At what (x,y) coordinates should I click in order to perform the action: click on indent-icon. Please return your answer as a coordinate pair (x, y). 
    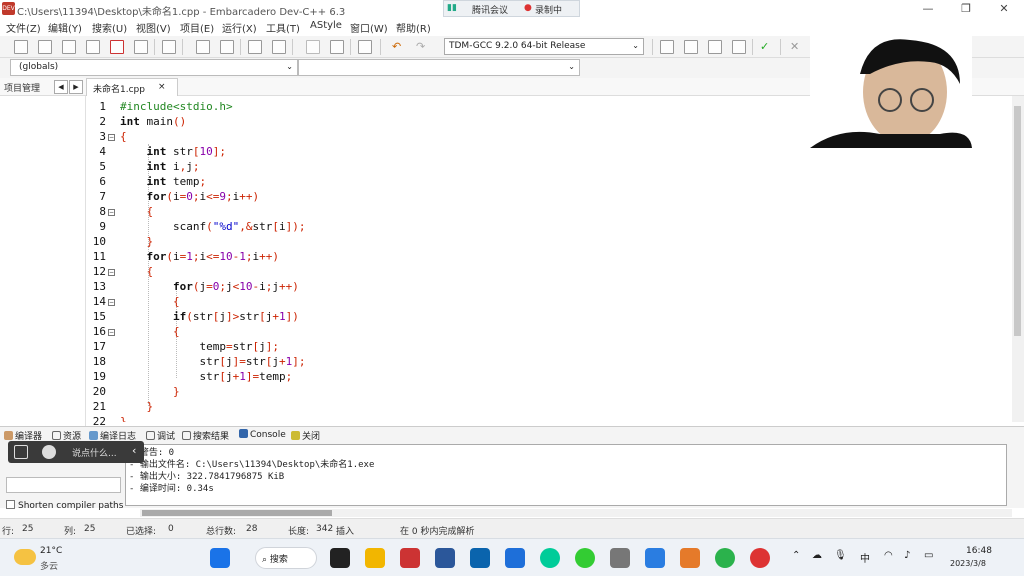
    Looking at the image, I should click on (337, 47).